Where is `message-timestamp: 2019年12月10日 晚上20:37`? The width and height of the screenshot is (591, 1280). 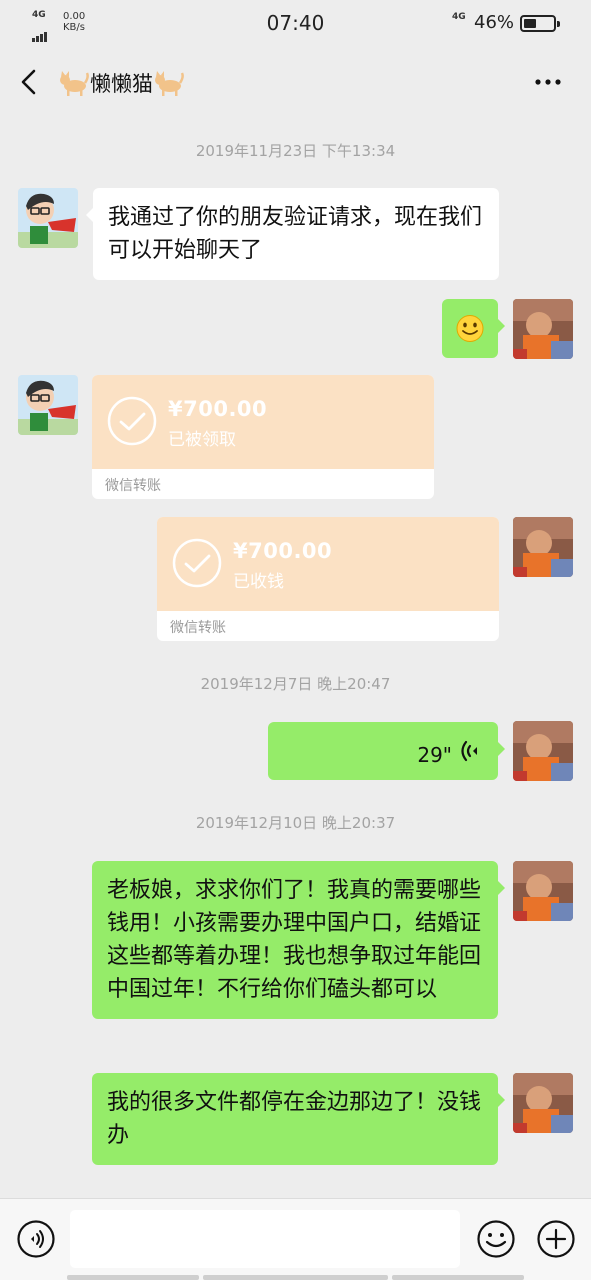 message-timestamp: 2019年12月10日 晚上20:37 is located at coordinates (295, 823).